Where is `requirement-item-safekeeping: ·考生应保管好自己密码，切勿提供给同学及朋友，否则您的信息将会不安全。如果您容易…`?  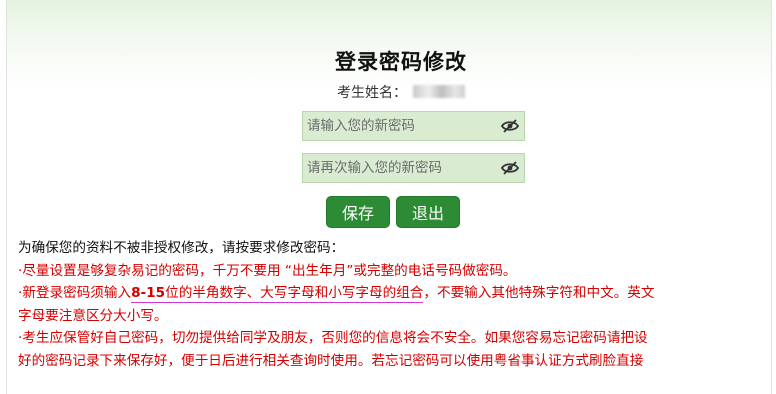 requirement-item-safekeeping: ·考生应保管好自己密码，切勿提供给同学及朋友，否则您的信息将会不安全。如果您容易… is located at coordinates (333, 338).